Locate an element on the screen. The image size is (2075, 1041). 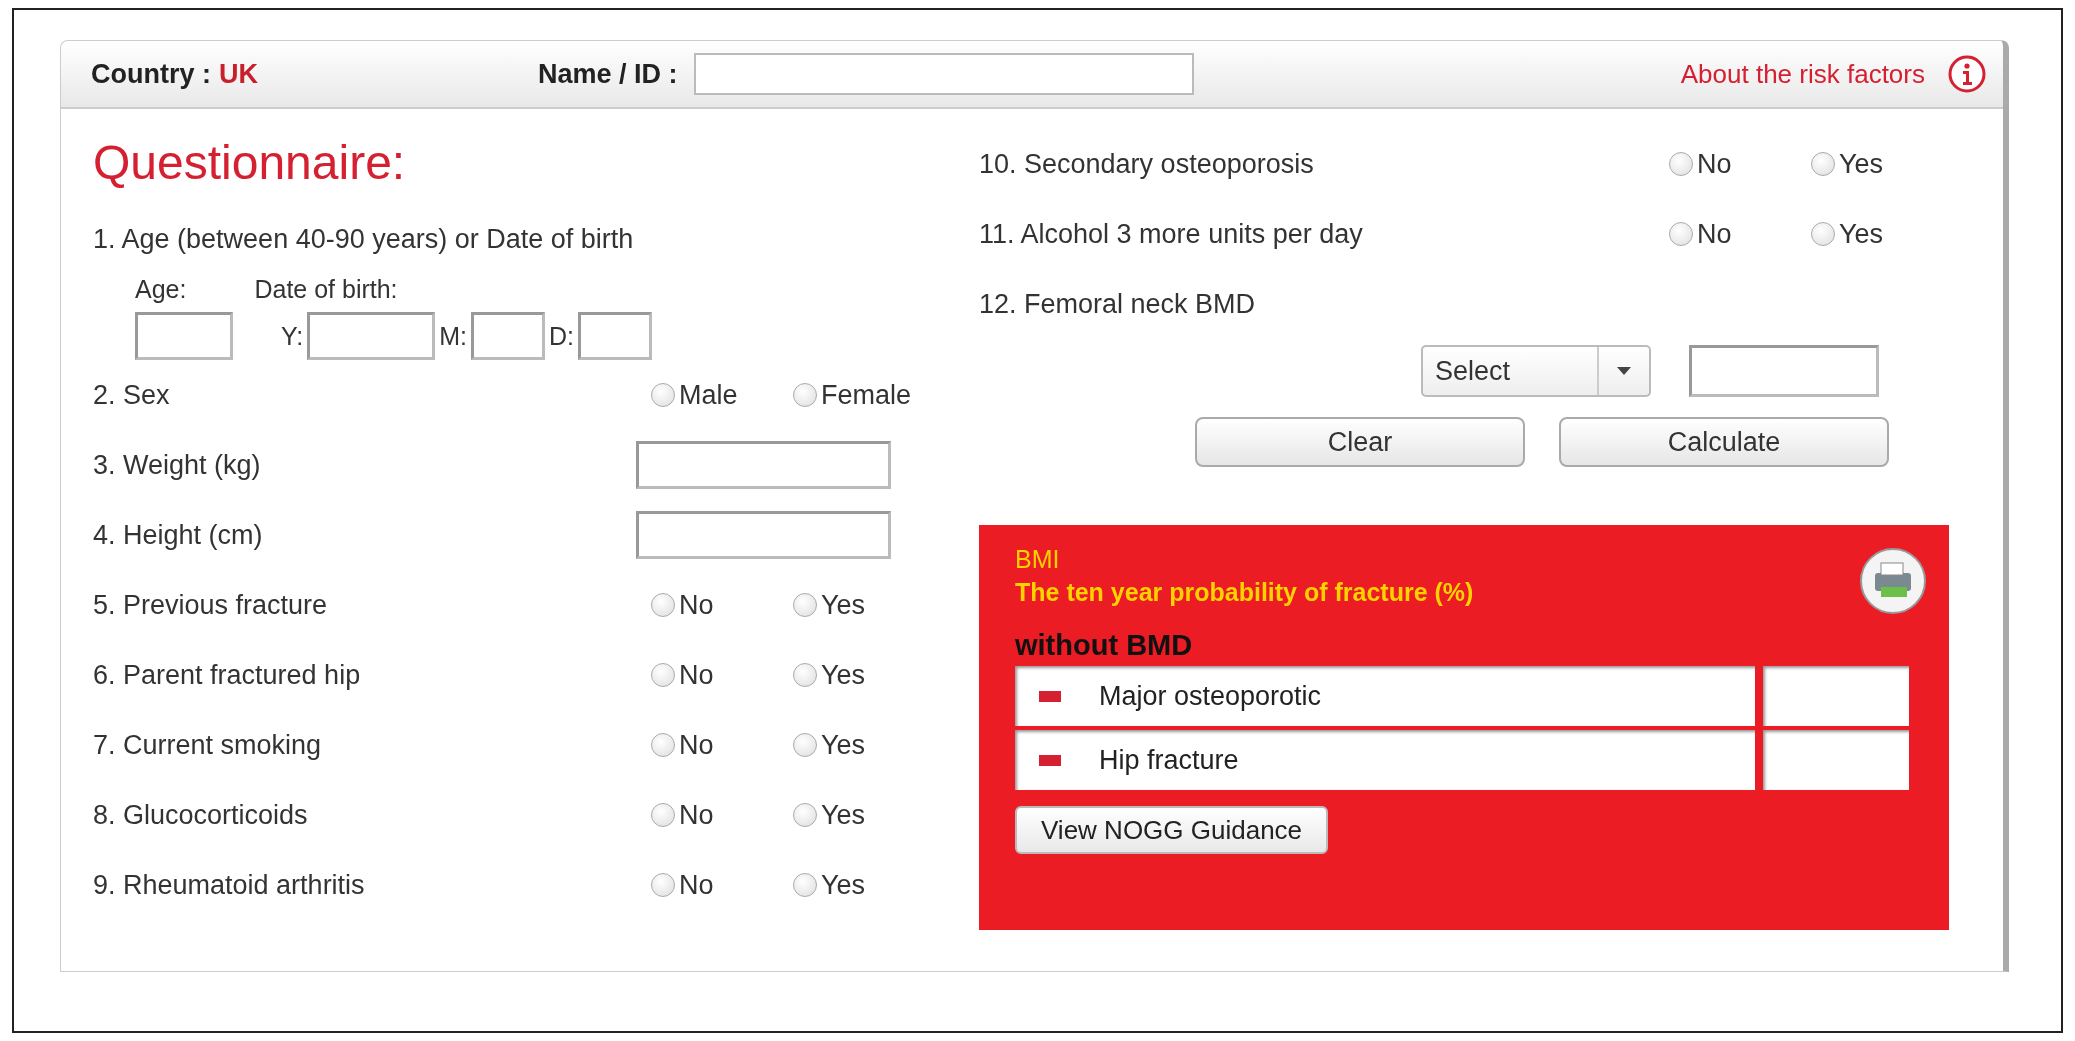
bmd-select: Select is located at coordinates (1536, 371).